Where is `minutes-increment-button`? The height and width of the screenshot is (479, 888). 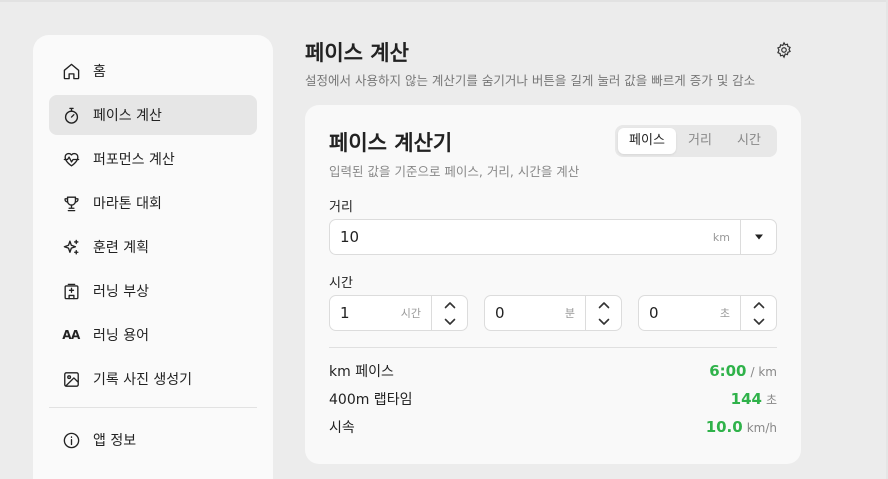 minutes-increment-button is located at coordinates (603, 304).